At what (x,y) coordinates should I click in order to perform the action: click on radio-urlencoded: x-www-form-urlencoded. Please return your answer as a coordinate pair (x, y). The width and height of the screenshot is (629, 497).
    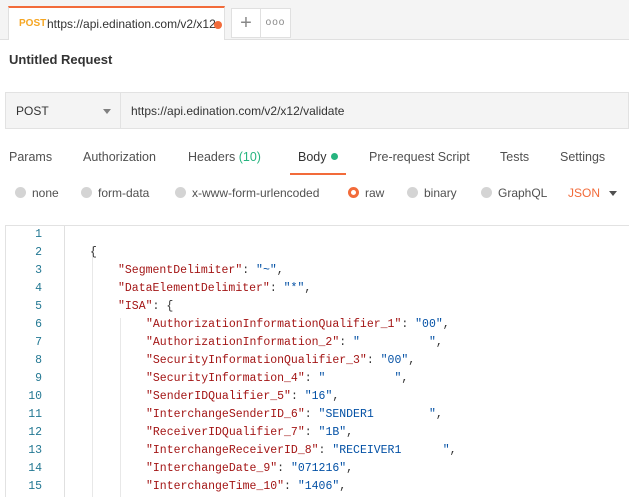
    Looking at the image, I should click on (247, 193).